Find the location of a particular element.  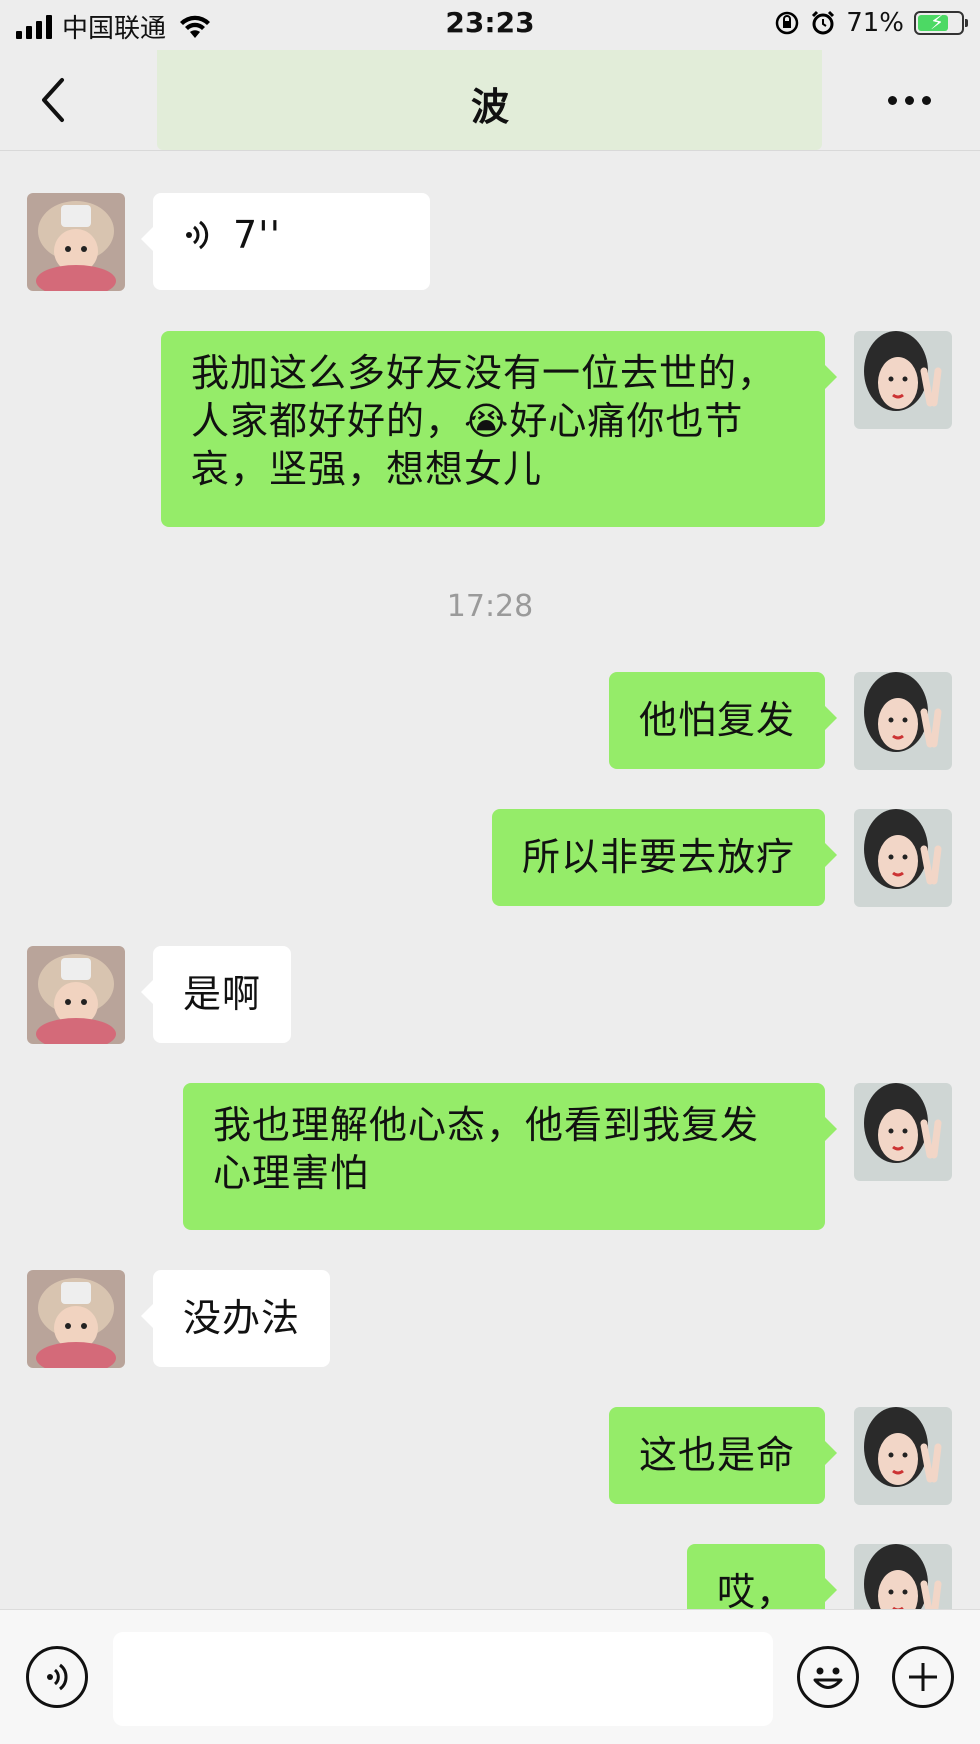

alarm-icon is located at coordinates (823, 22).